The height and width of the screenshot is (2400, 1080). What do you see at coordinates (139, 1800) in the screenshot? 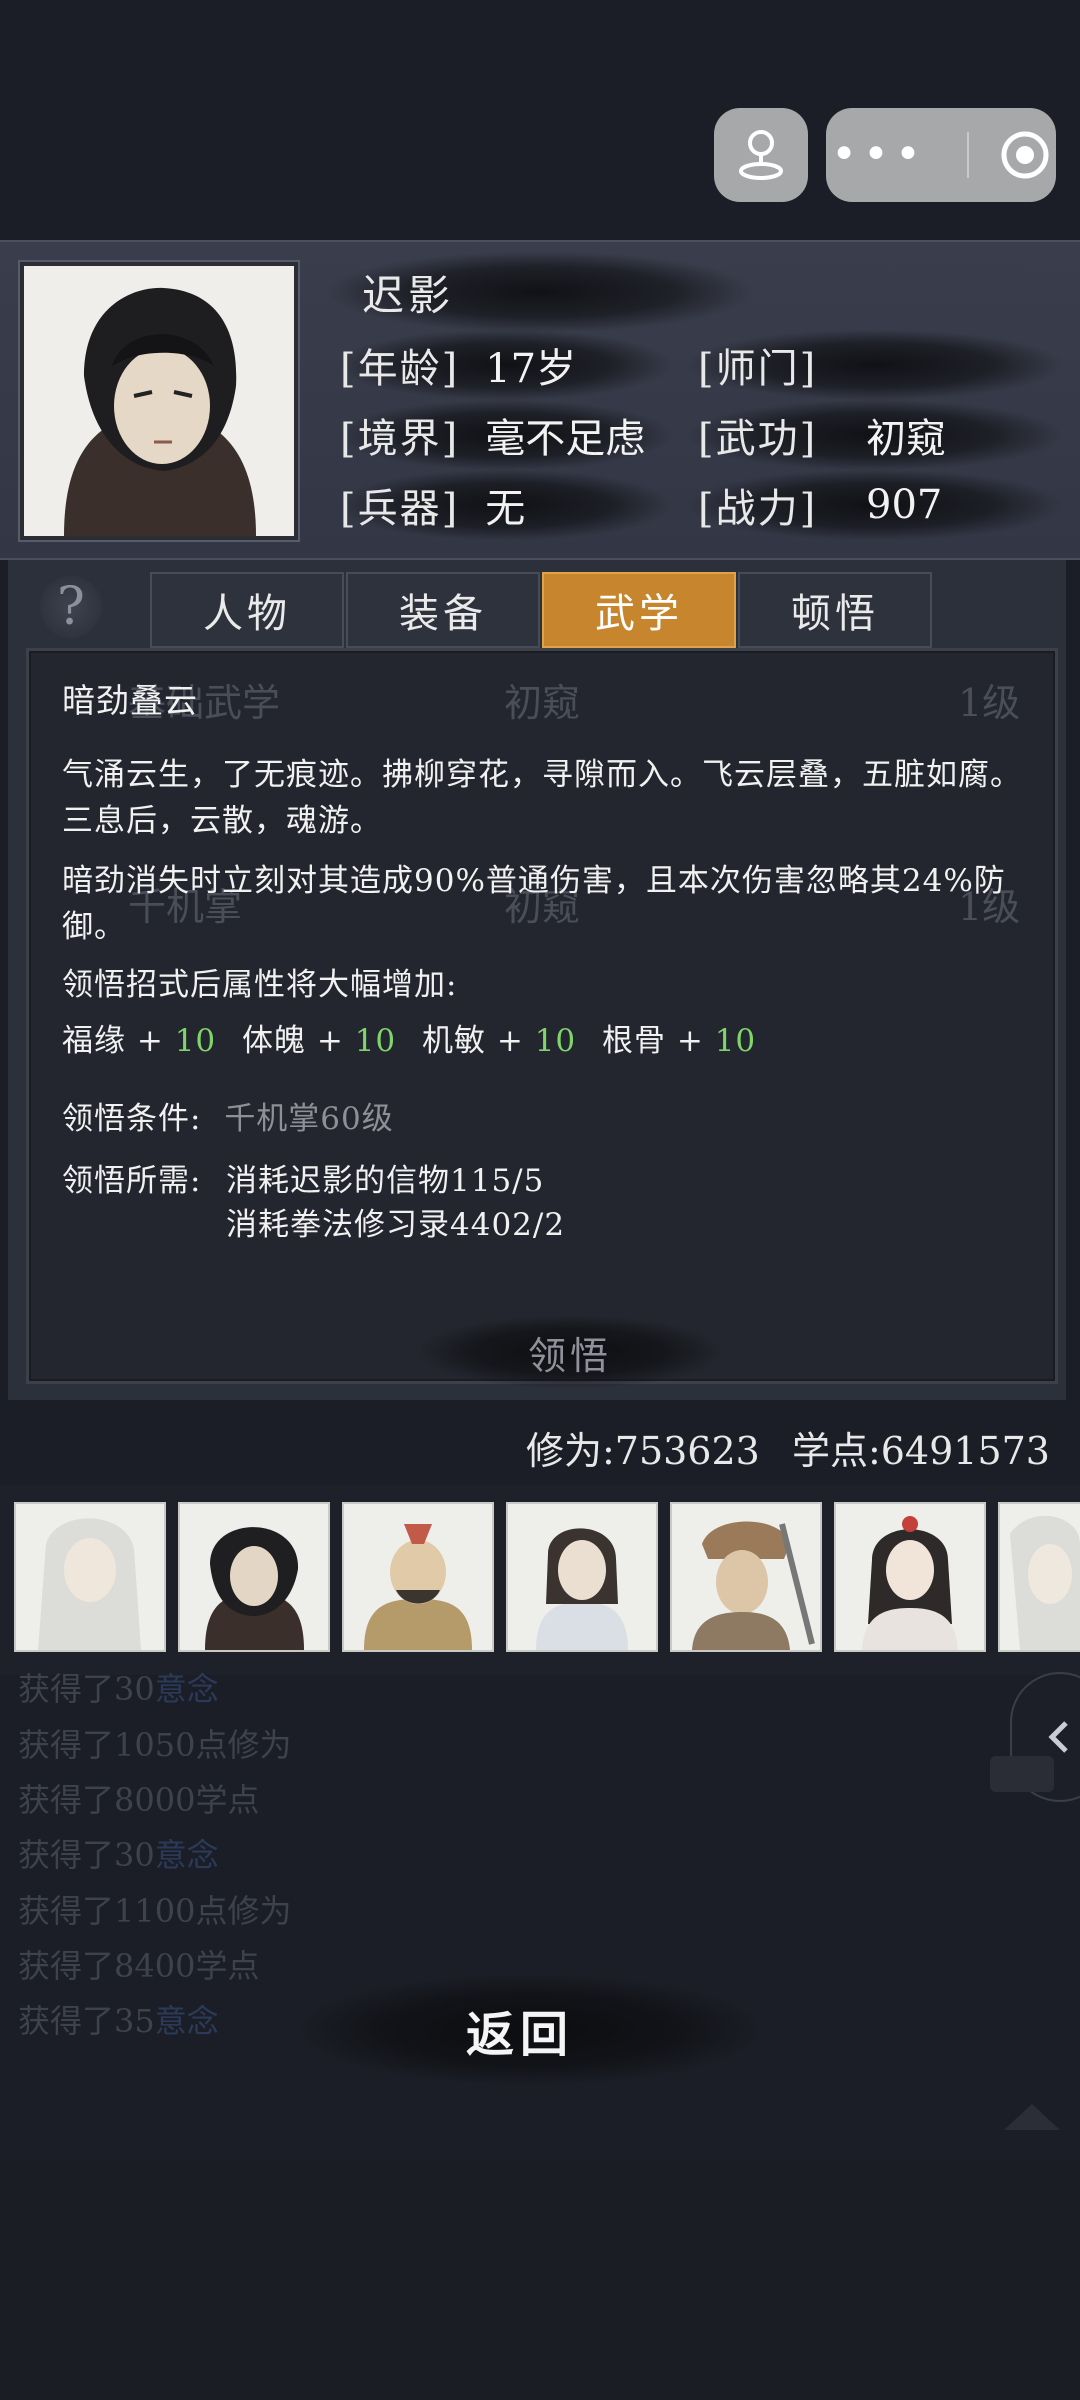
I see `log-item: 获得了8000学点` at bounding box center [139, 1800].